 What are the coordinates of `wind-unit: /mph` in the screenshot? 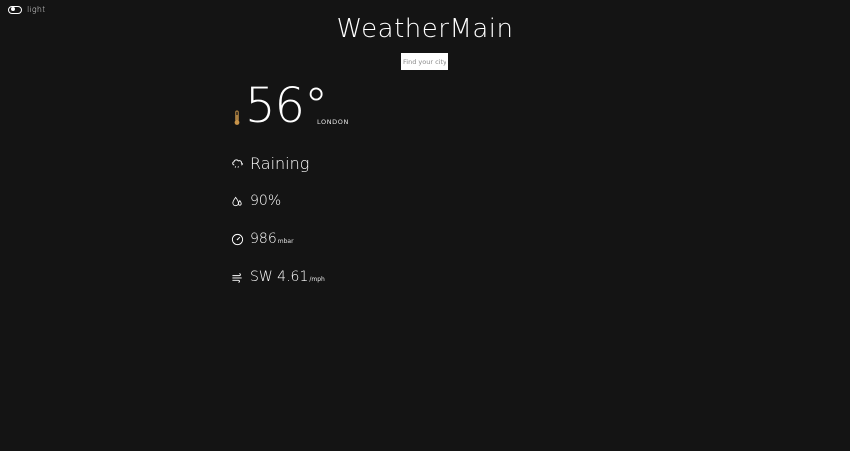 It's located at (317, 279).